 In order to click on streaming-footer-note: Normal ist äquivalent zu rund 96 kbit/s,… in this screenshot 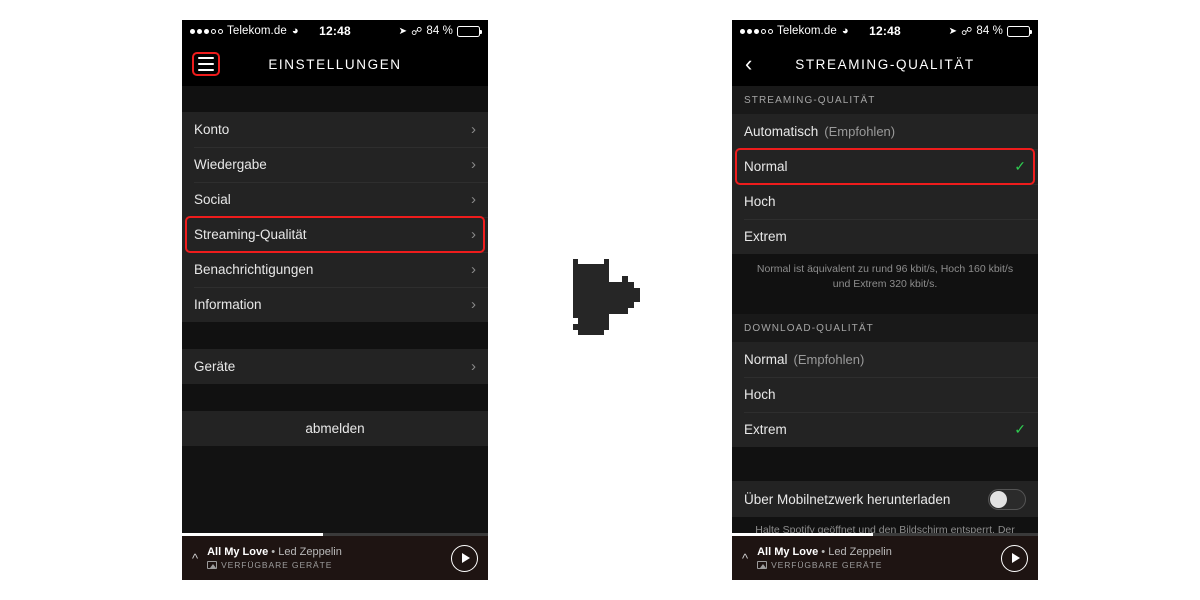, I will do `click(885, 274)`.